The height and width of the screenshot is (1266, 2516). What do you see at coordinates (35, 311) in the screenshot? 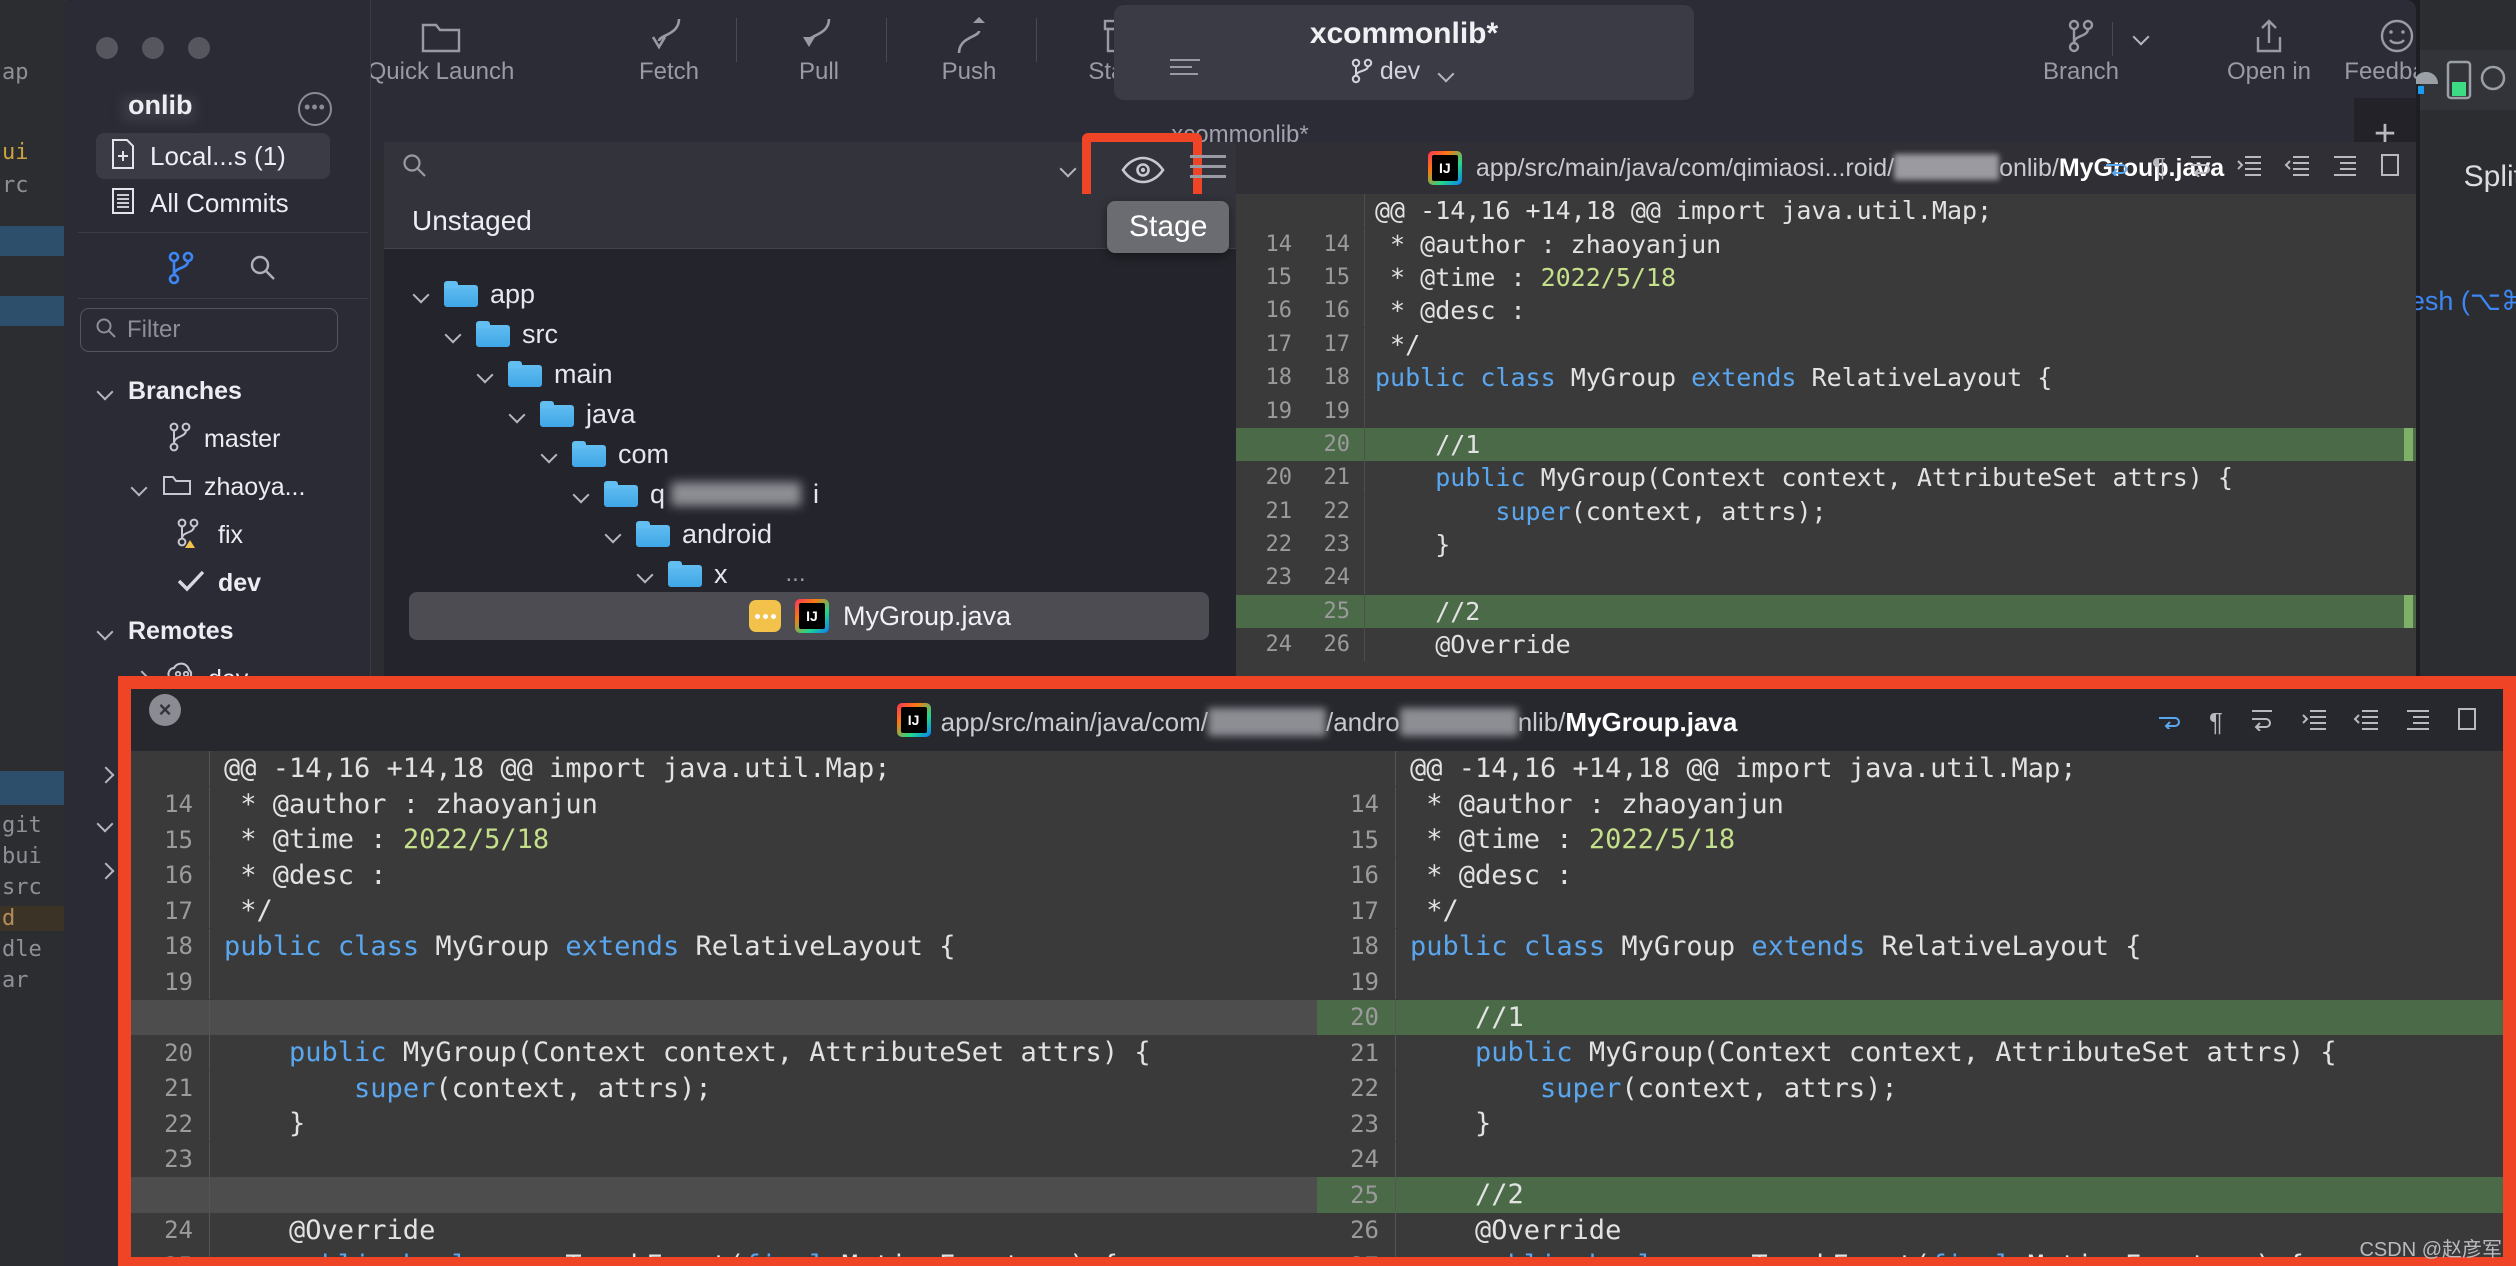
I see `bg-line` at bounding box center [35, 311].